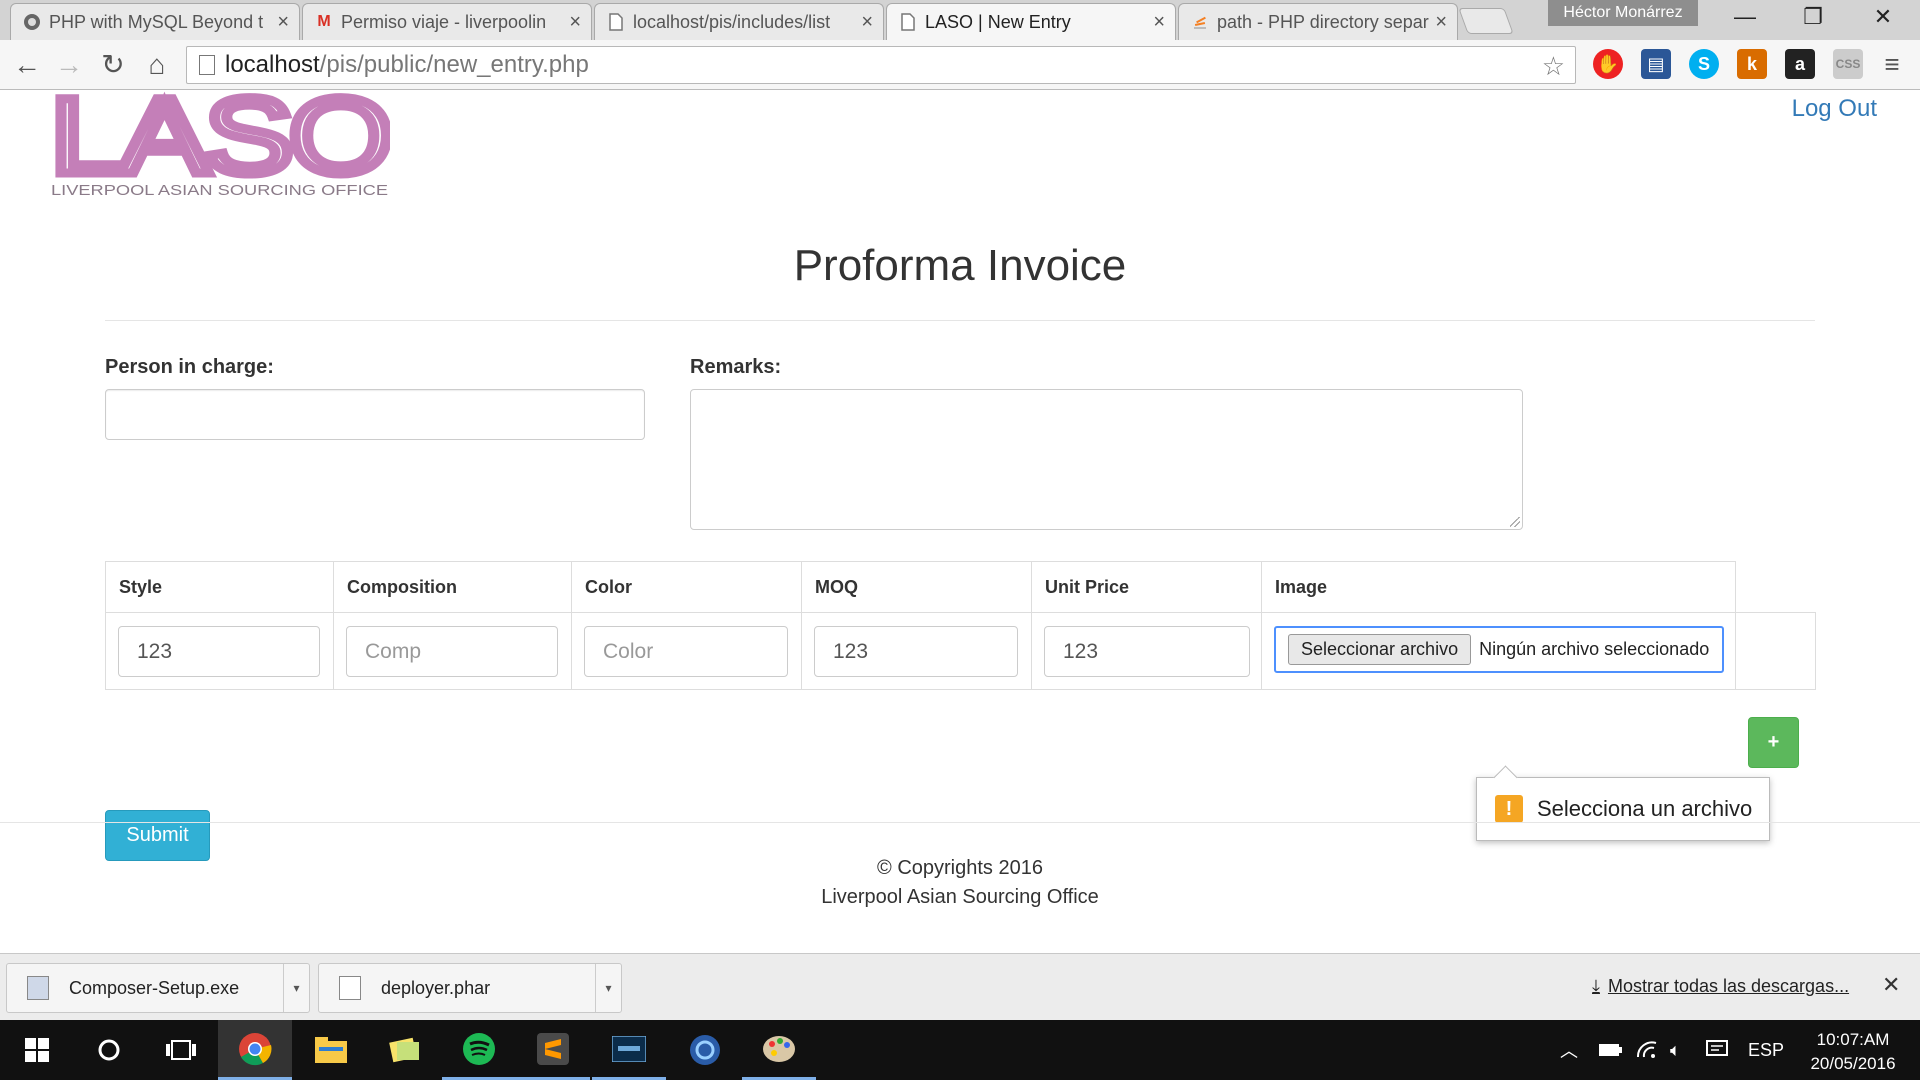 This screenshot has width=1920, height=1080. Describe the element at coordinates (109, 1050) in the screenshot. I see `cortana-icon` at that location.